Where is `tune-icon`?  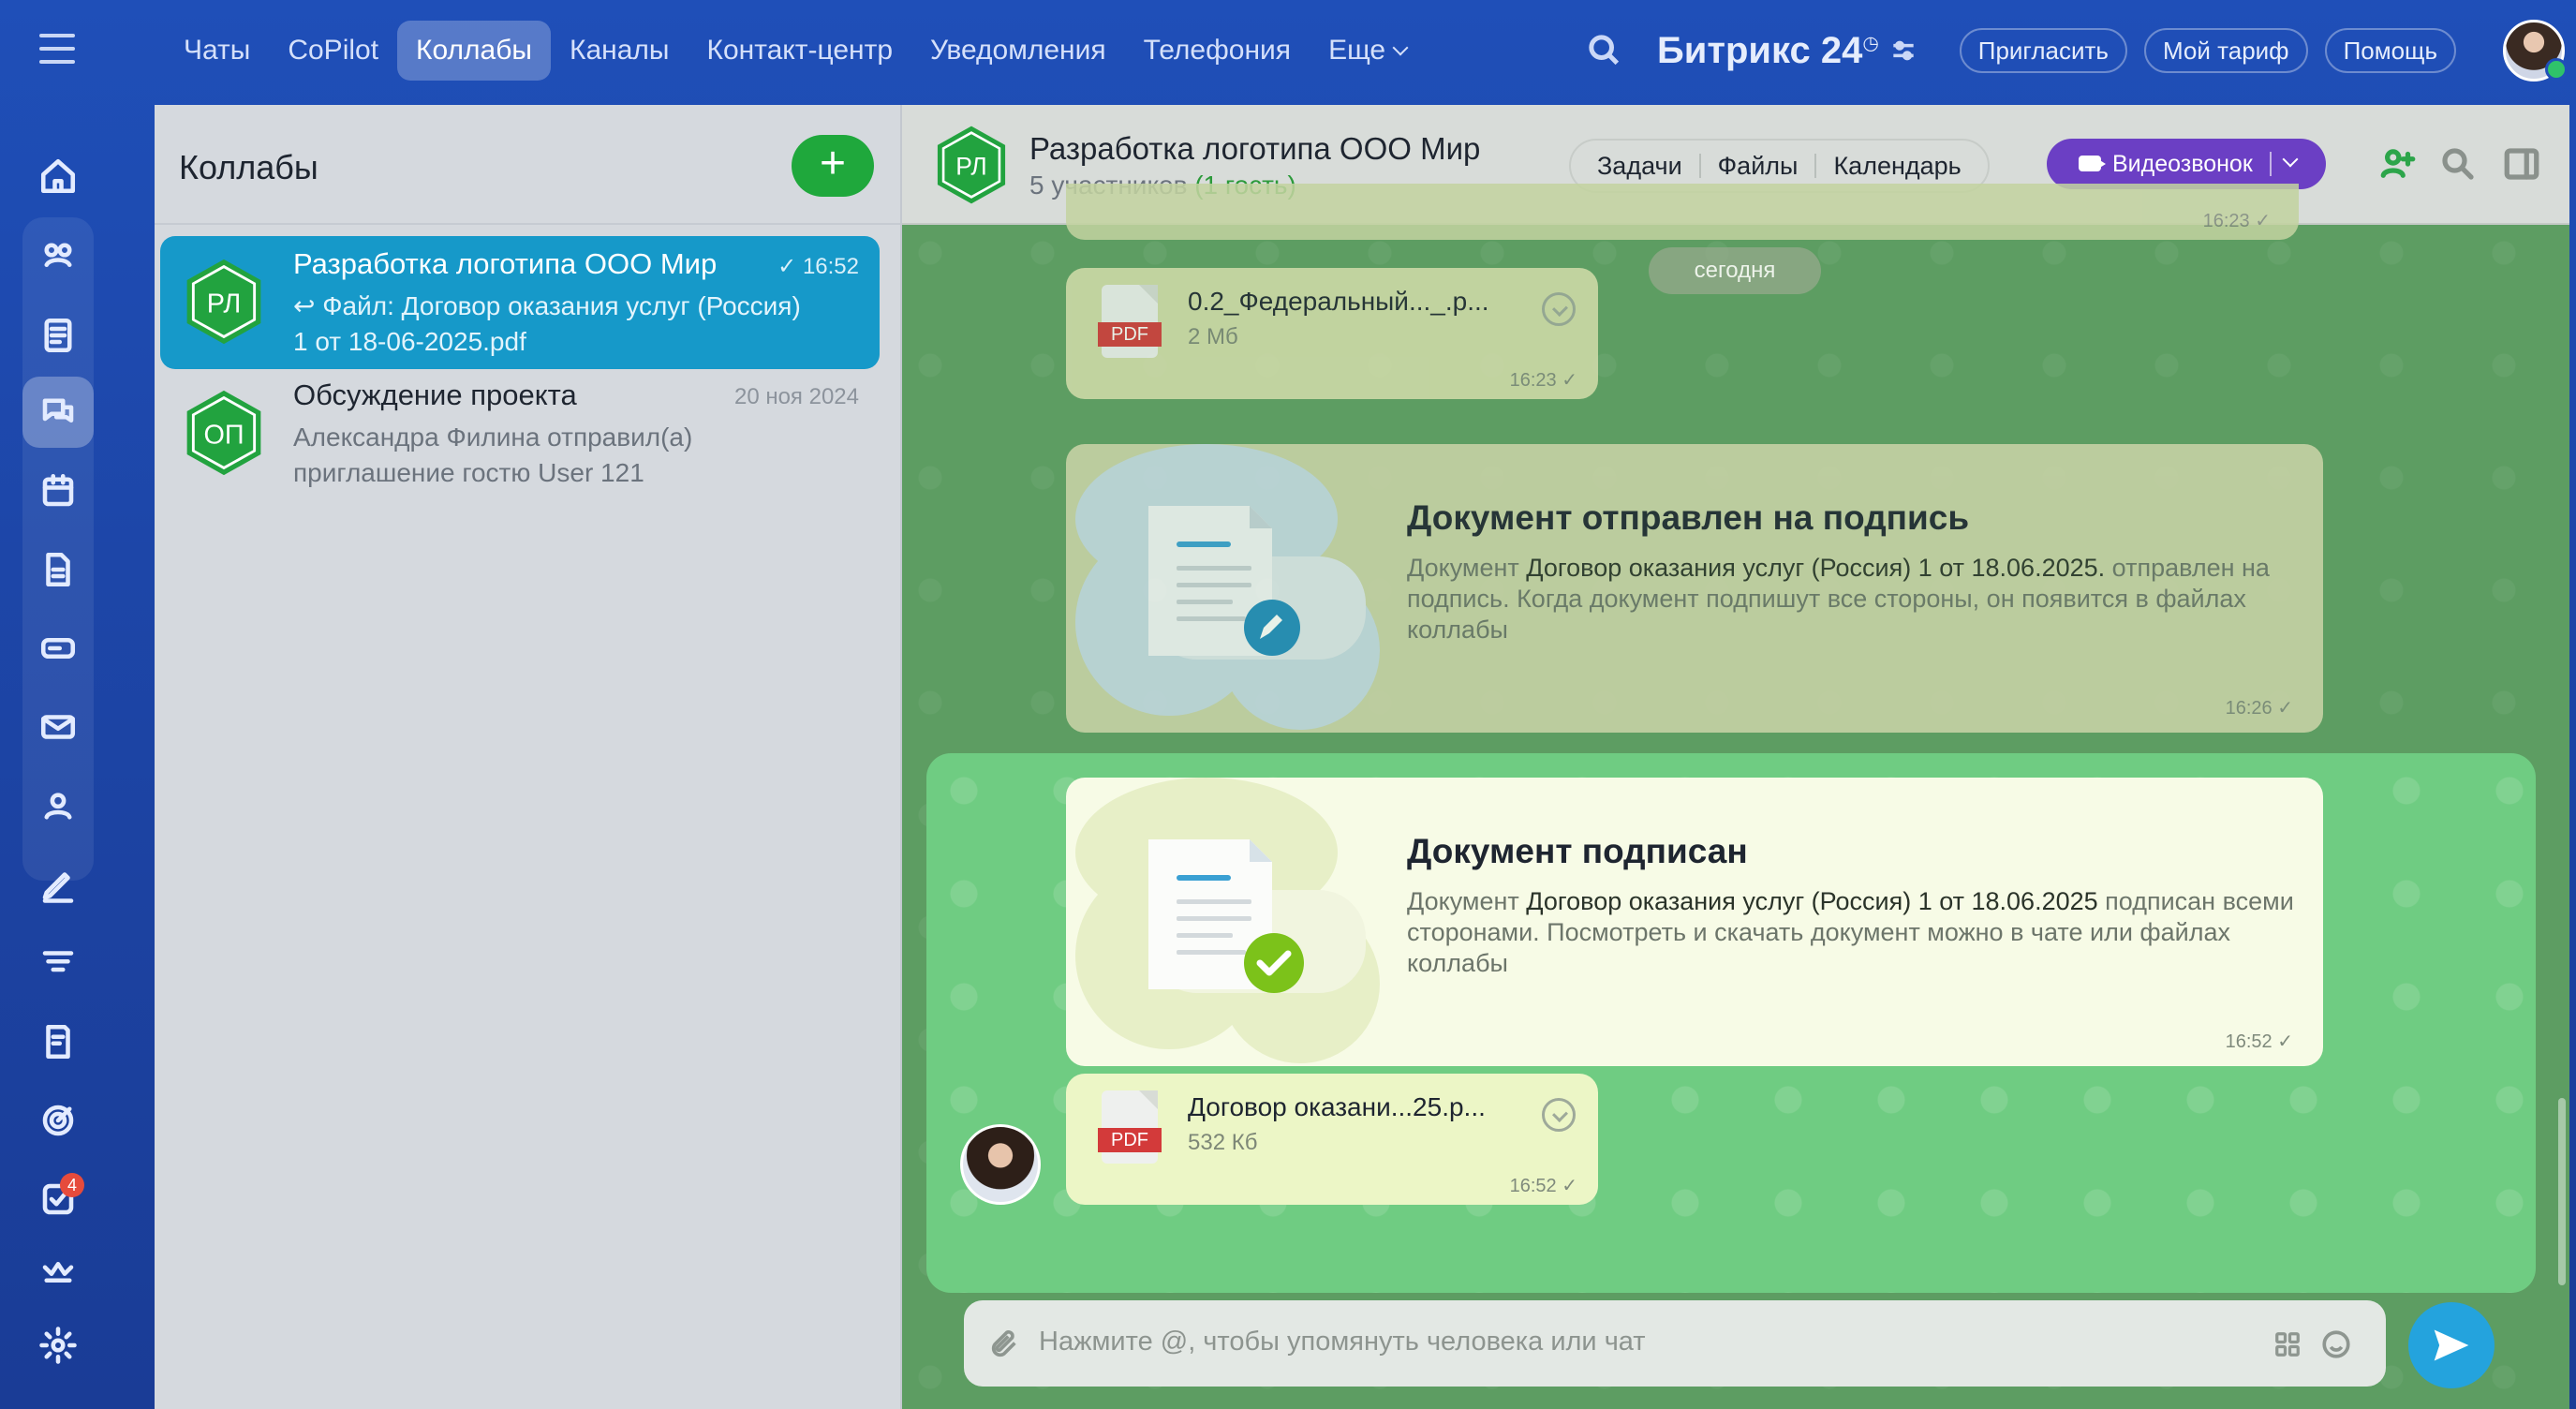
tune-icon is located at coordinates (1903, 51).